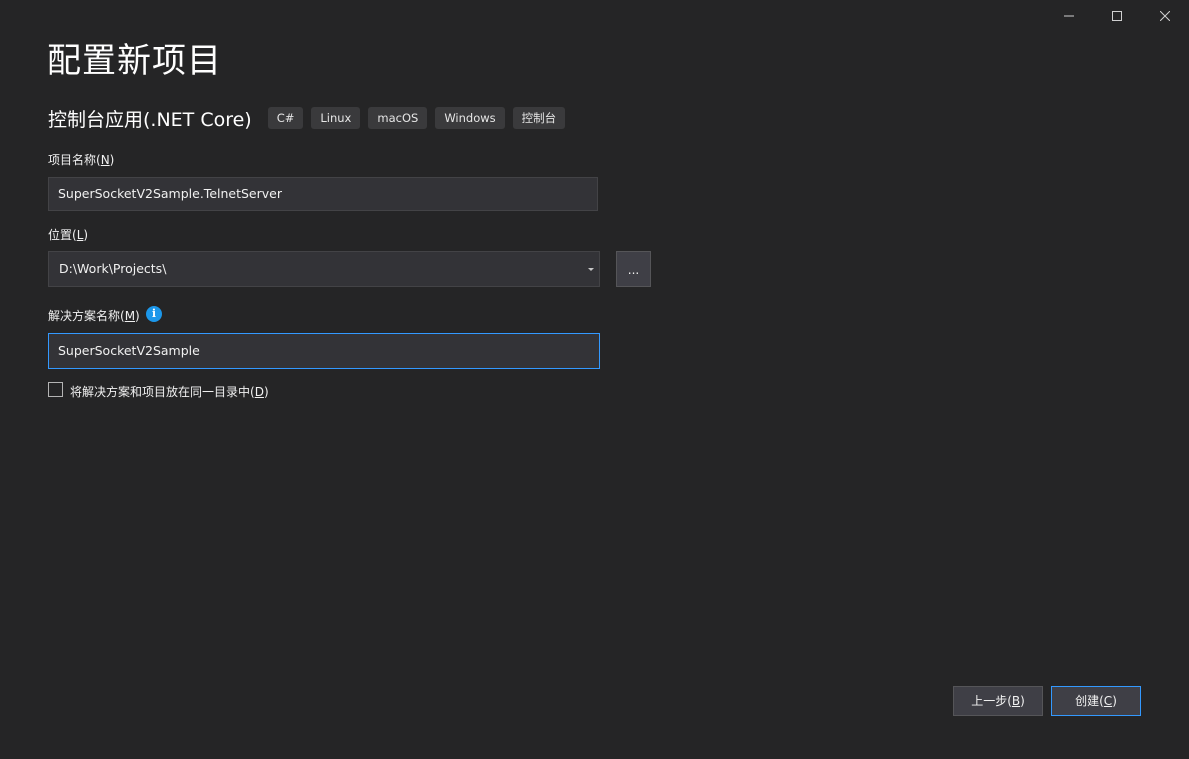 This screenshot has height=759, width=1189. I want to click on same-directory-label-text: 将解决方案和项目放在同一目录中(, so click(162, 392).